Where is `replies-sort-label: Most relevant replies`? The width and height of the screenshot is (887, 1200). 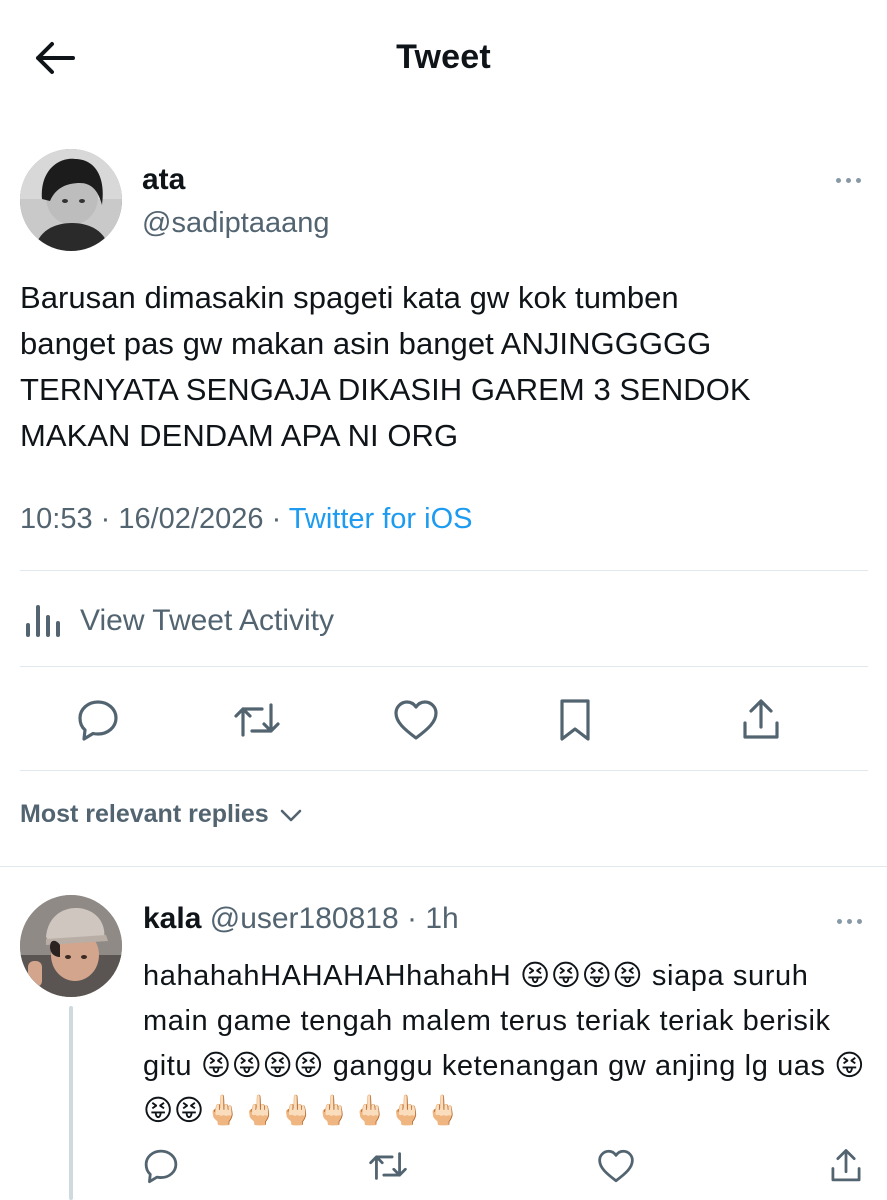
replies-sort-label: Most relevant replies is located at coordinates (144, 814).